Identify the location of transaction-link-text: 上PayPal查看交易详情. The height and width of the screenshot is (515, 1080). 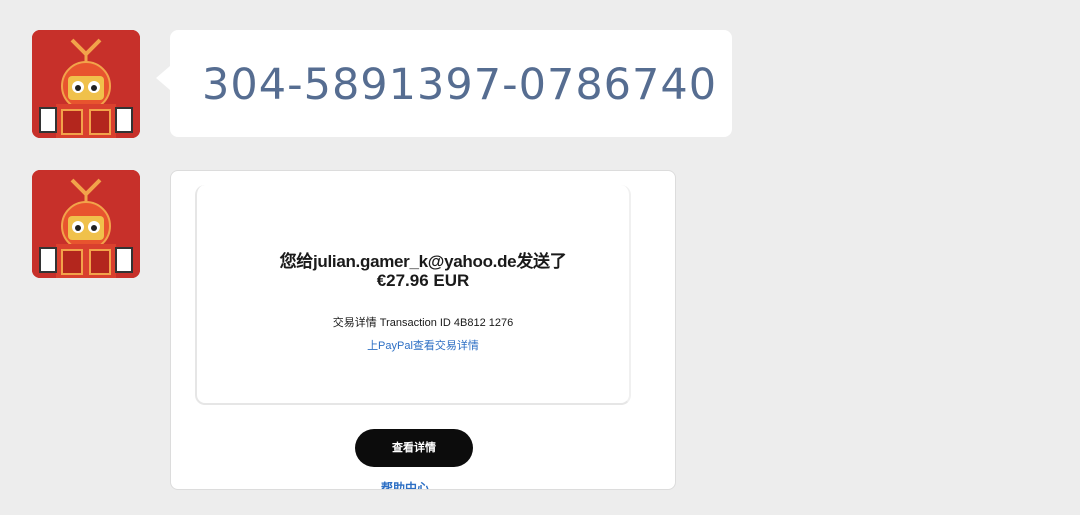
(423, 346).